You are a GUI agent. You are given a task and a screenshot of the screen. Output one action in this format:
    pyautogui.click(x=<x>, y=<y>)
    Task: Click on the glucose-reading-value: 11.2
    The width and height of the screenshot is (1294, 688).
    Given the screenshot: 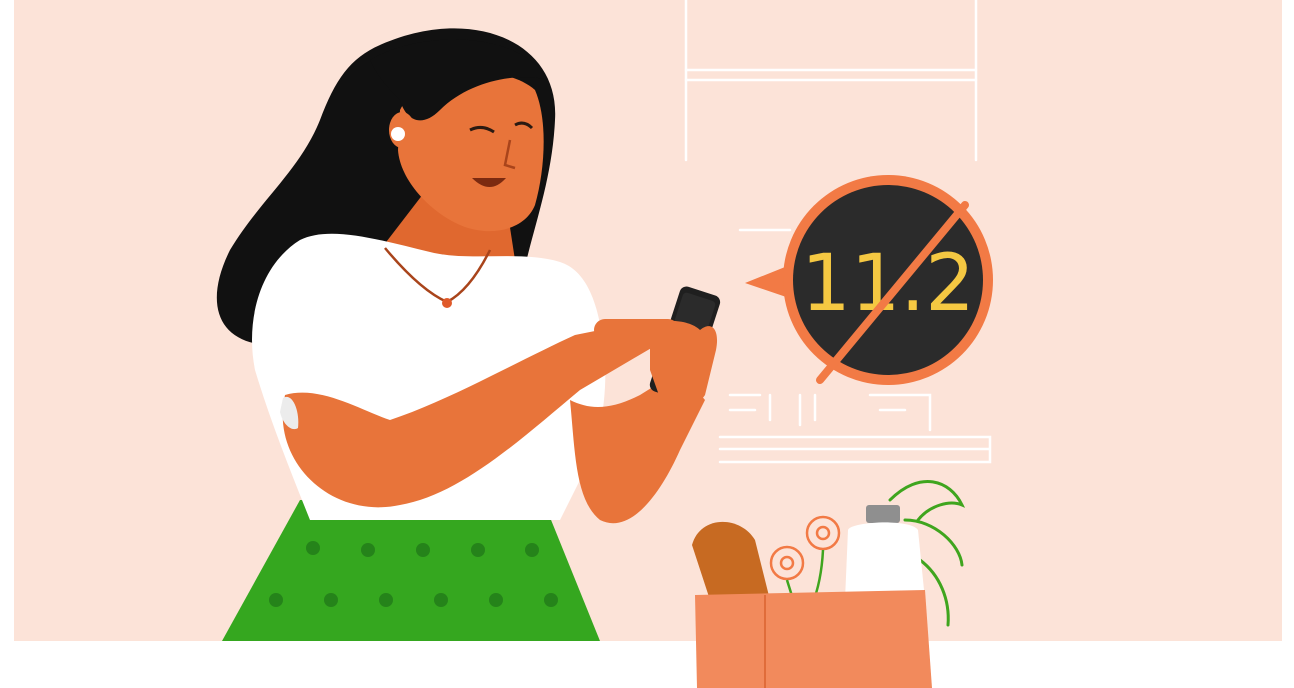 What is the action you would take?
    pyautogui.click(x=888, y=284)
    